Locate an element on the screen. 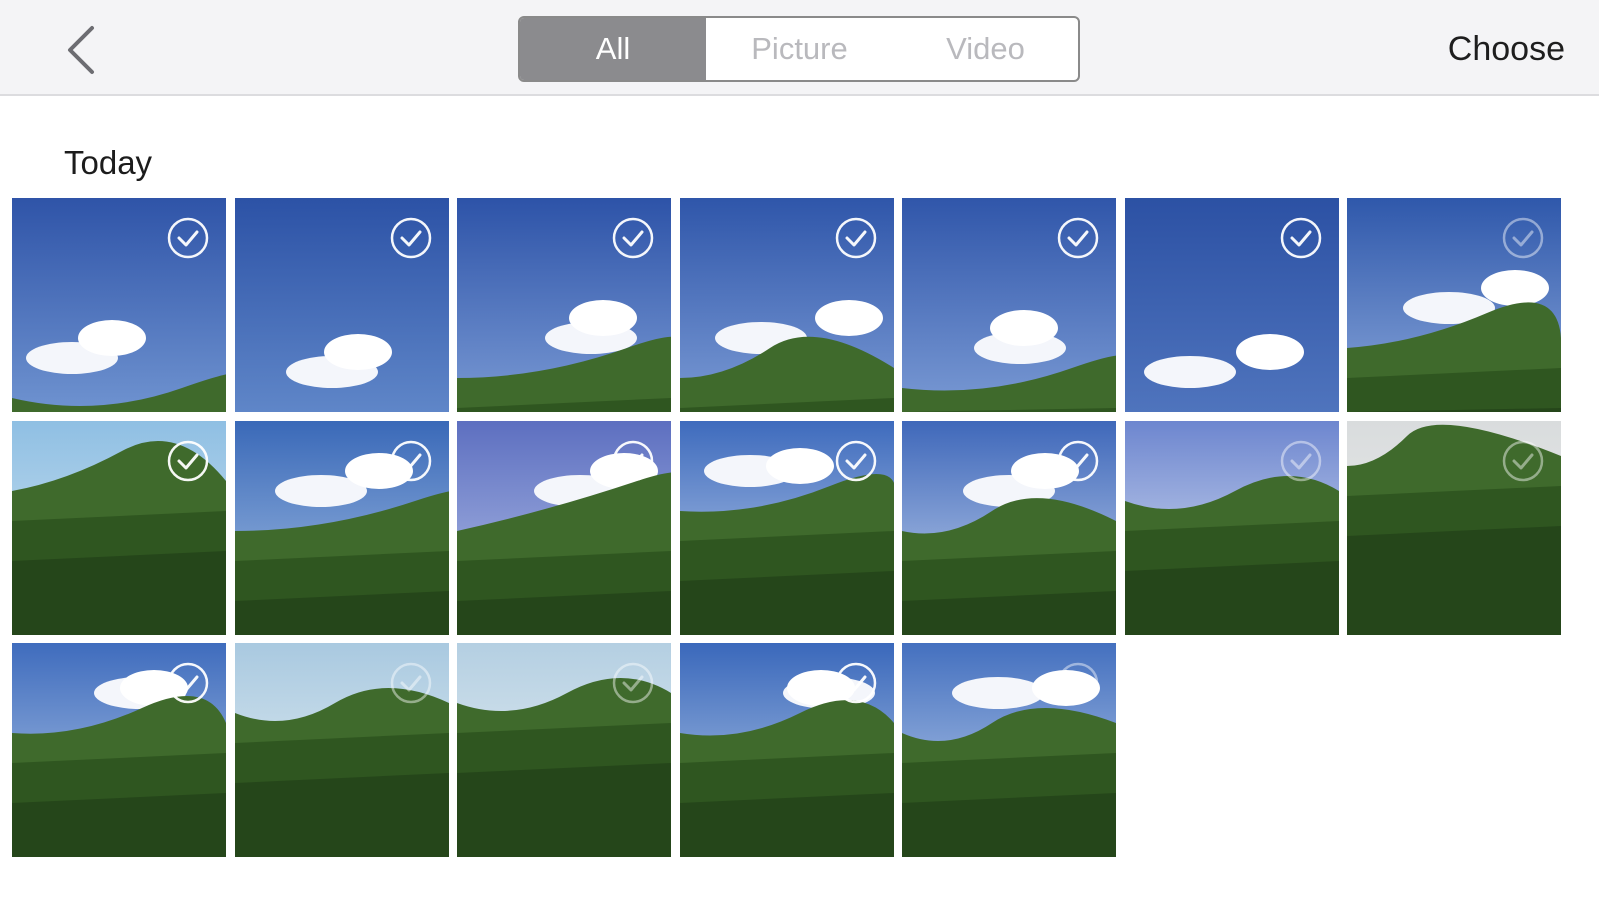 This screenshot has width=1599, height=900. chevron-left-icon is located at coordinates (83, 50).